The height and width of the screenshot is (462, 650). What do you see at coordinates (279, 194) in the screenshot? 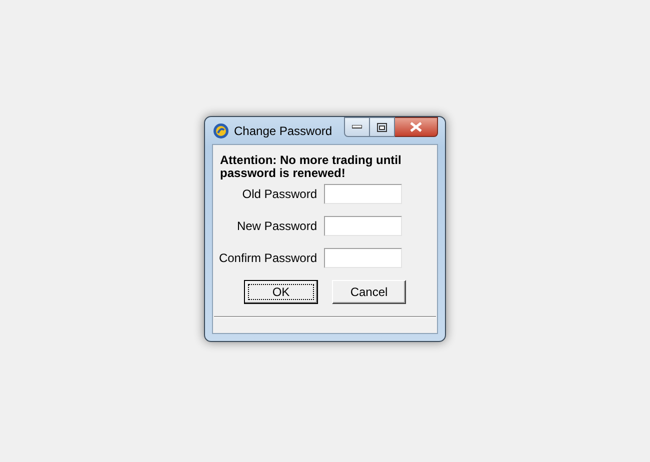
I see `field-label: Old Password` at bounding box center [279, 194].